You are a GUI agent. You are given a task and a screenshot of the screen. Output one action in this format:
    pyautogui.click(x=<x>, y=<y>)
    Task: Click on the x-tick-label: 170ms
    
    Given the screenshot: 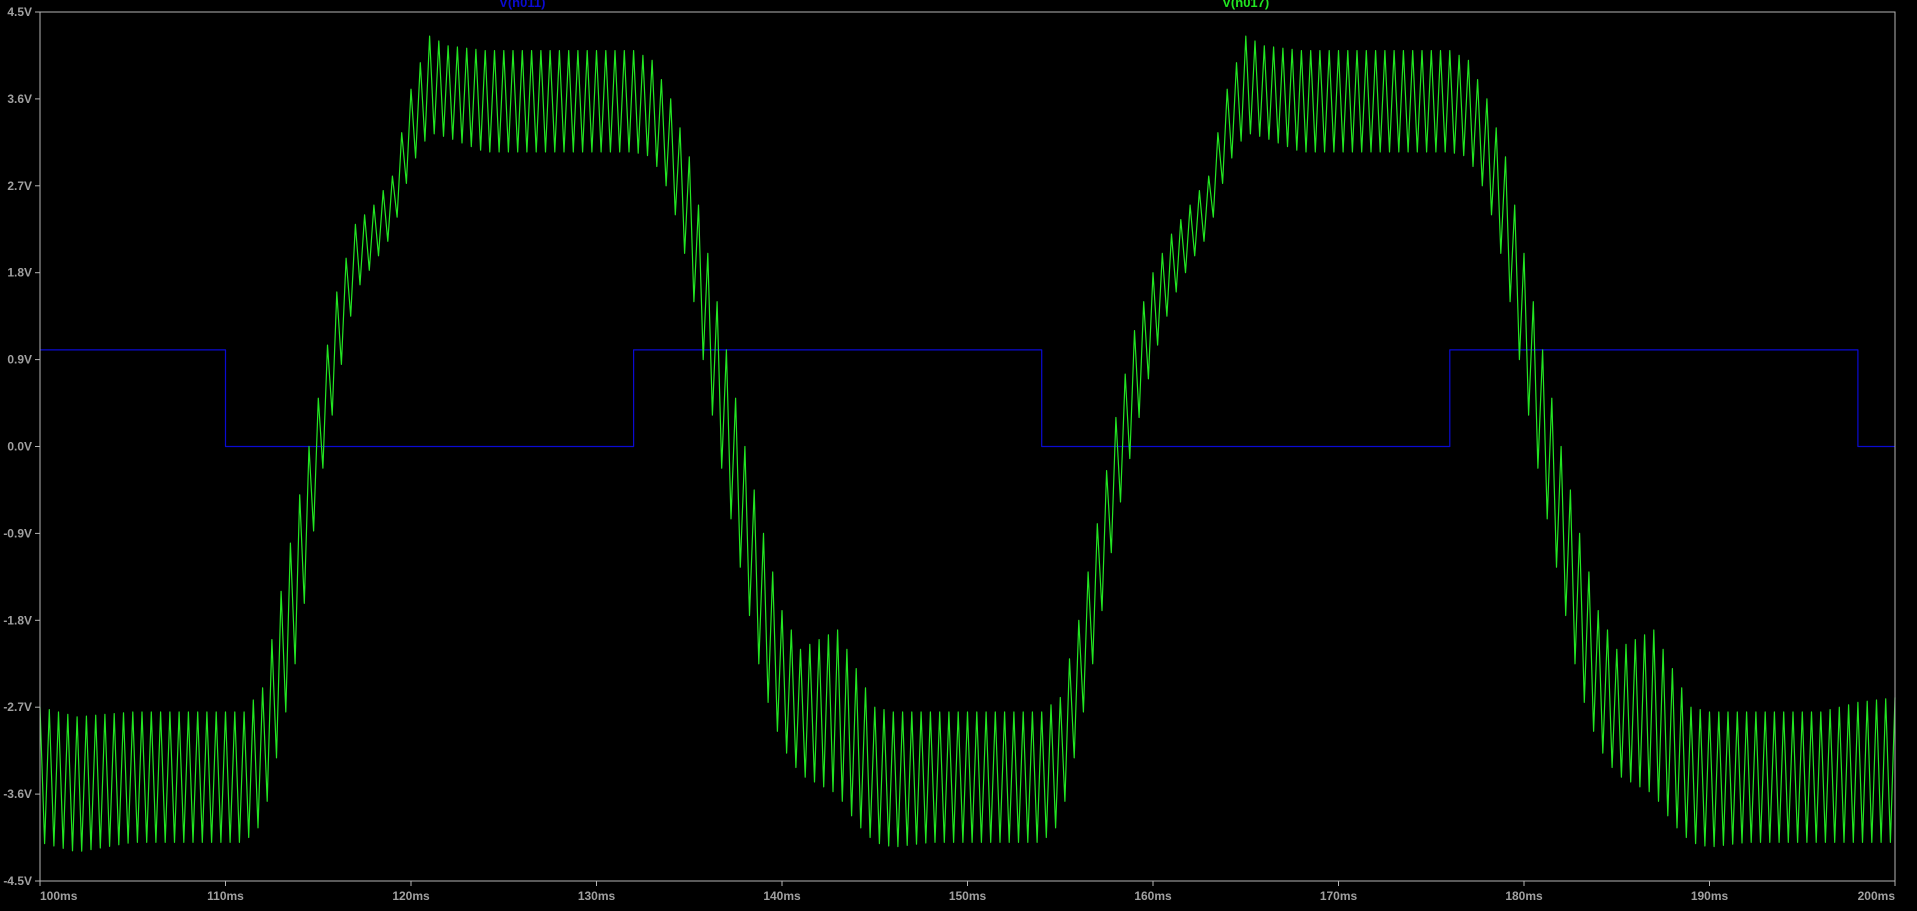 What is the action you would take?
    pyautogui.click(x=1339, y=896)
    